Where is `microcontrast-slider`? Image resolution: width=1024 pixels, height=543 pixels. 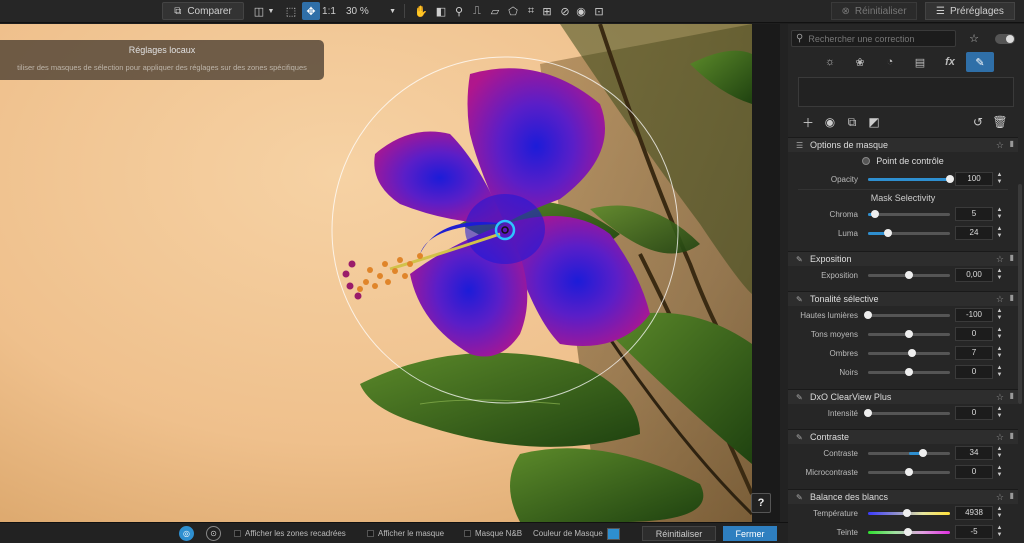 microcontrast-slider is located at coordinates (909, 472).